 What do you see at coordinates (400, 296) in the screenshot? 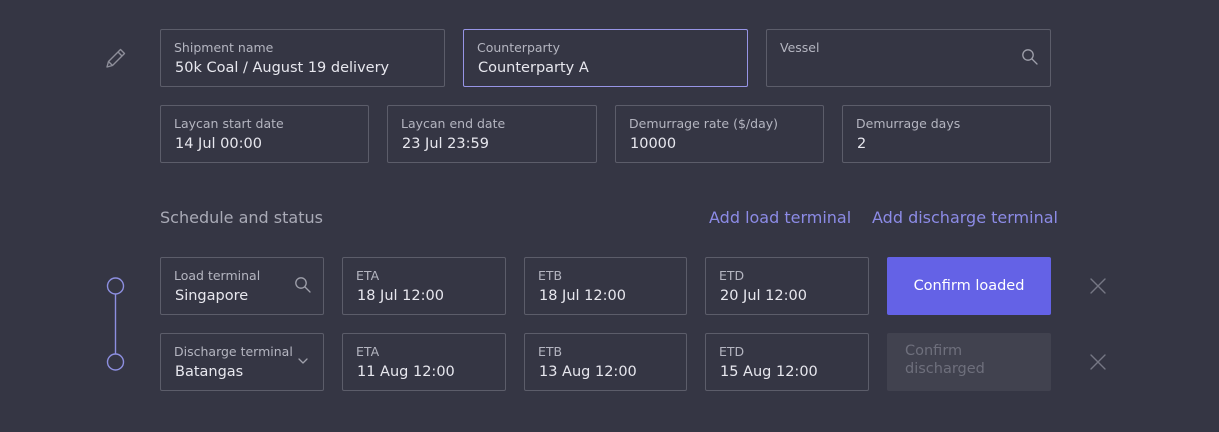
I see `load-eta-value: 18 Jul 12:00` at bounding box center [400, 296].